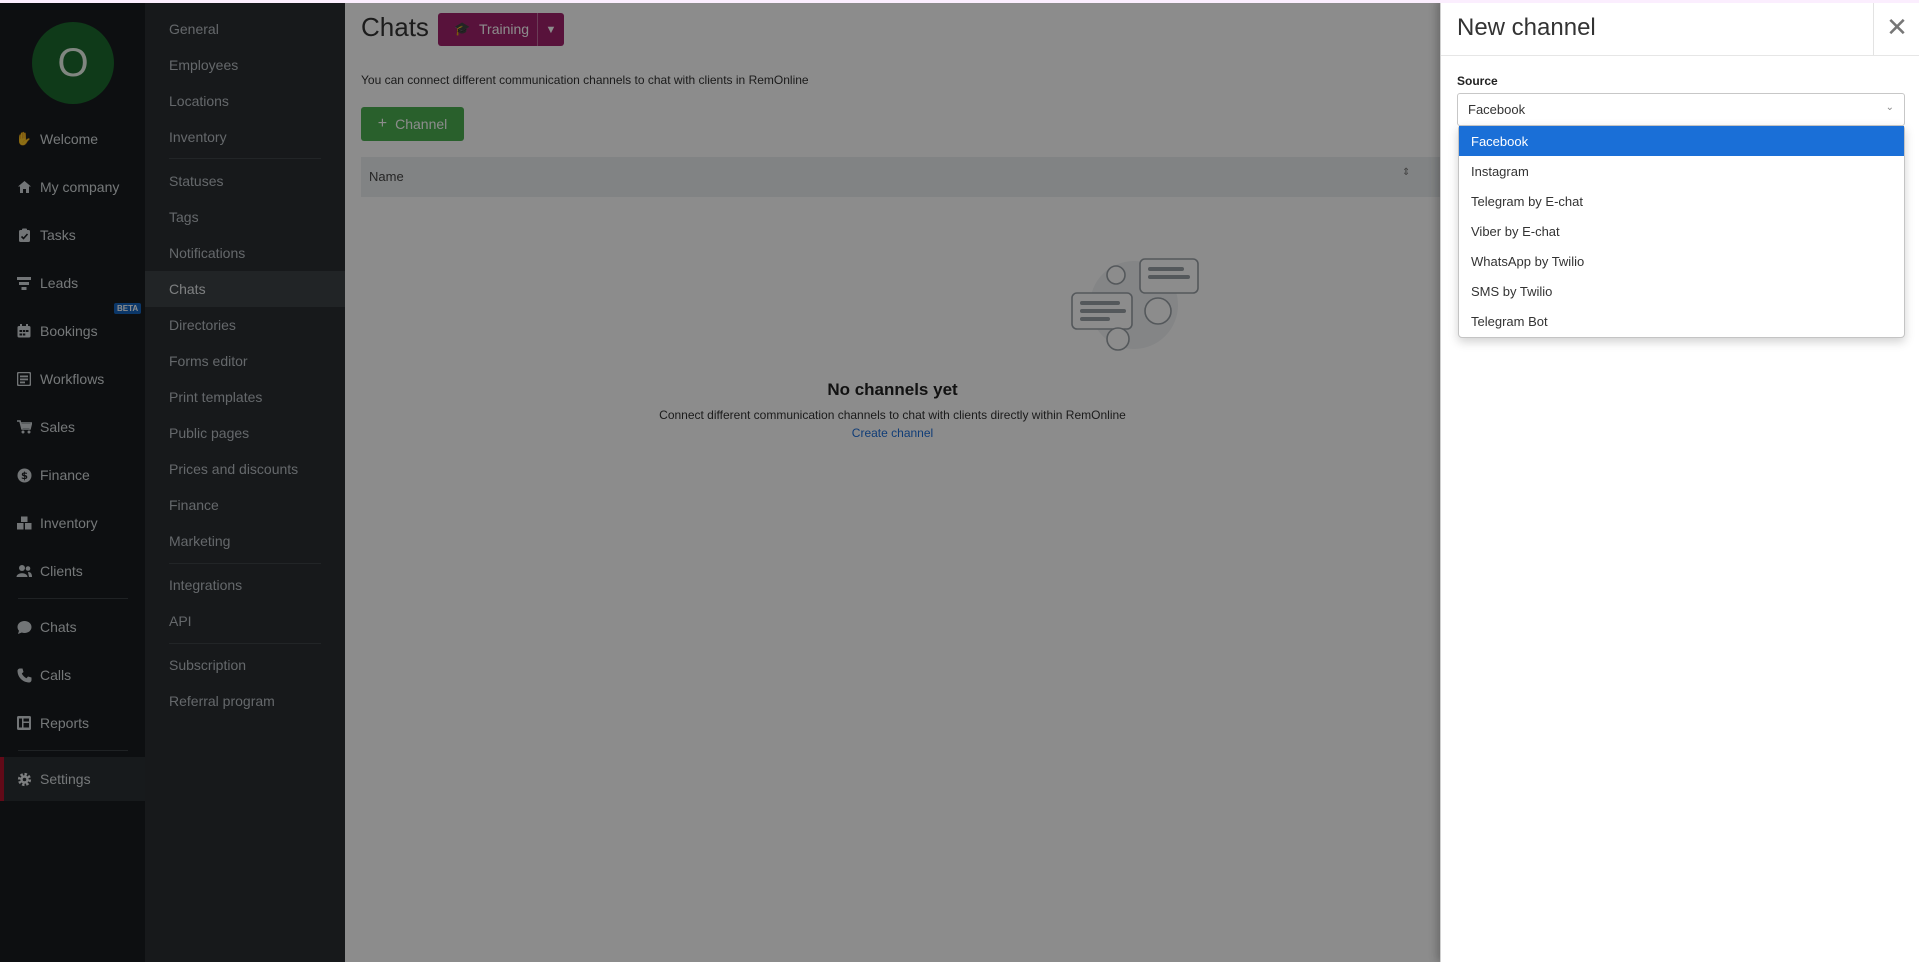 This screenshot has height=962, width=1919. Describe the element at coordinates (1681, 321) in the screenshot. I see `option-telegram-bot: Telegram Bot` at that location.